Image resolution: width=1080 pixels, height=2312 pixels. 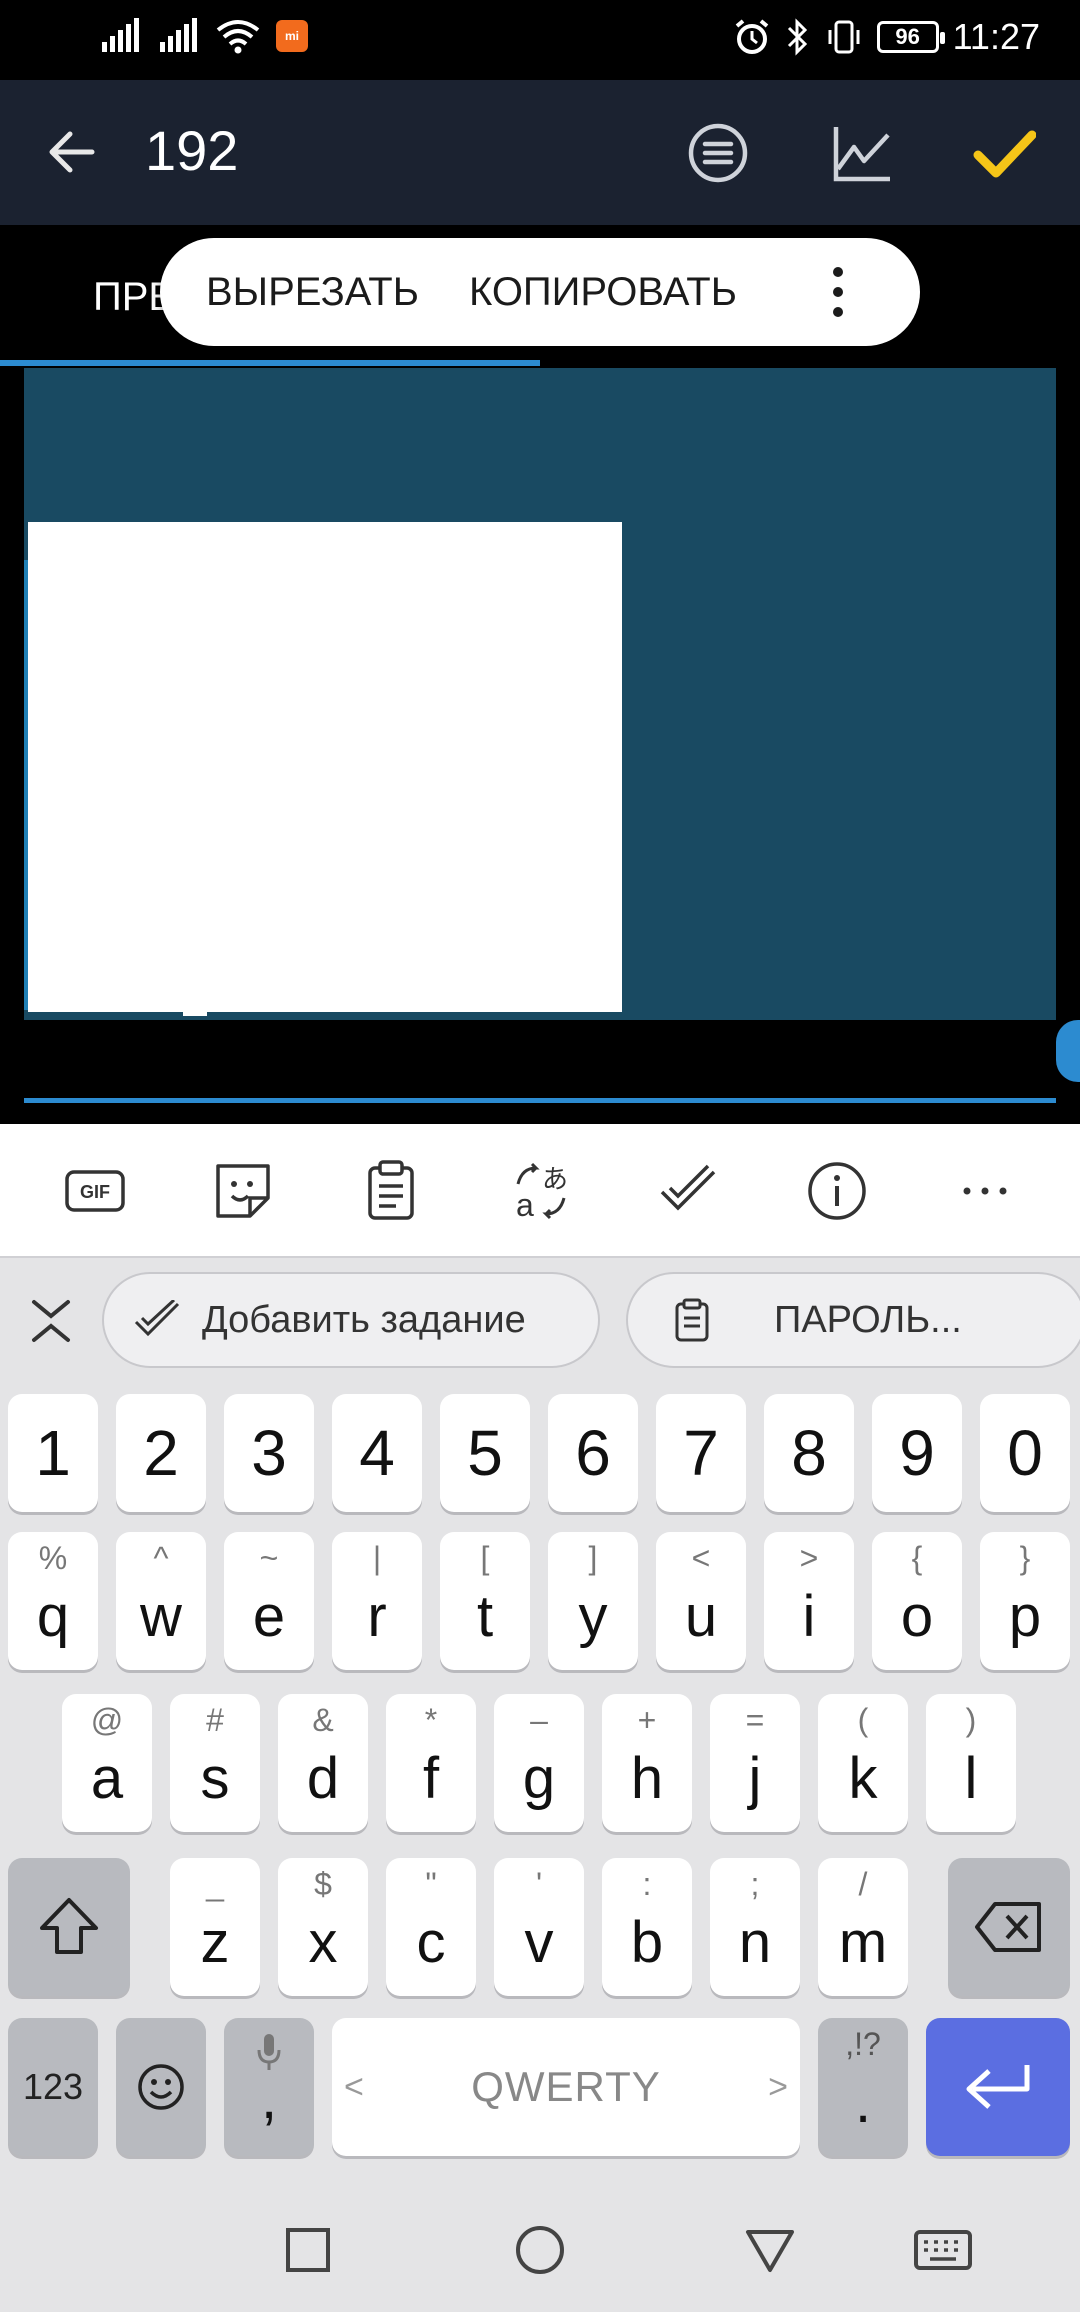 I want to click on key-f-label: f, so click(x=431, y=1778).